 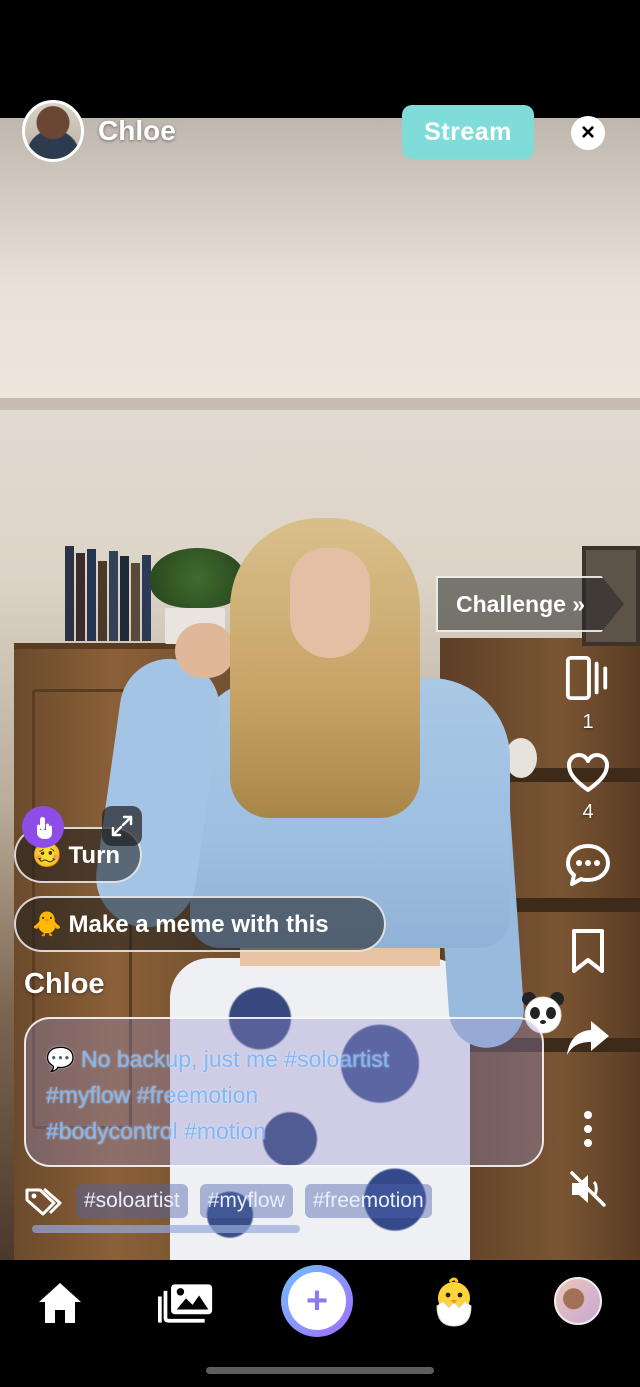 I want to click on expand-icon, so click(x=122, y=826).